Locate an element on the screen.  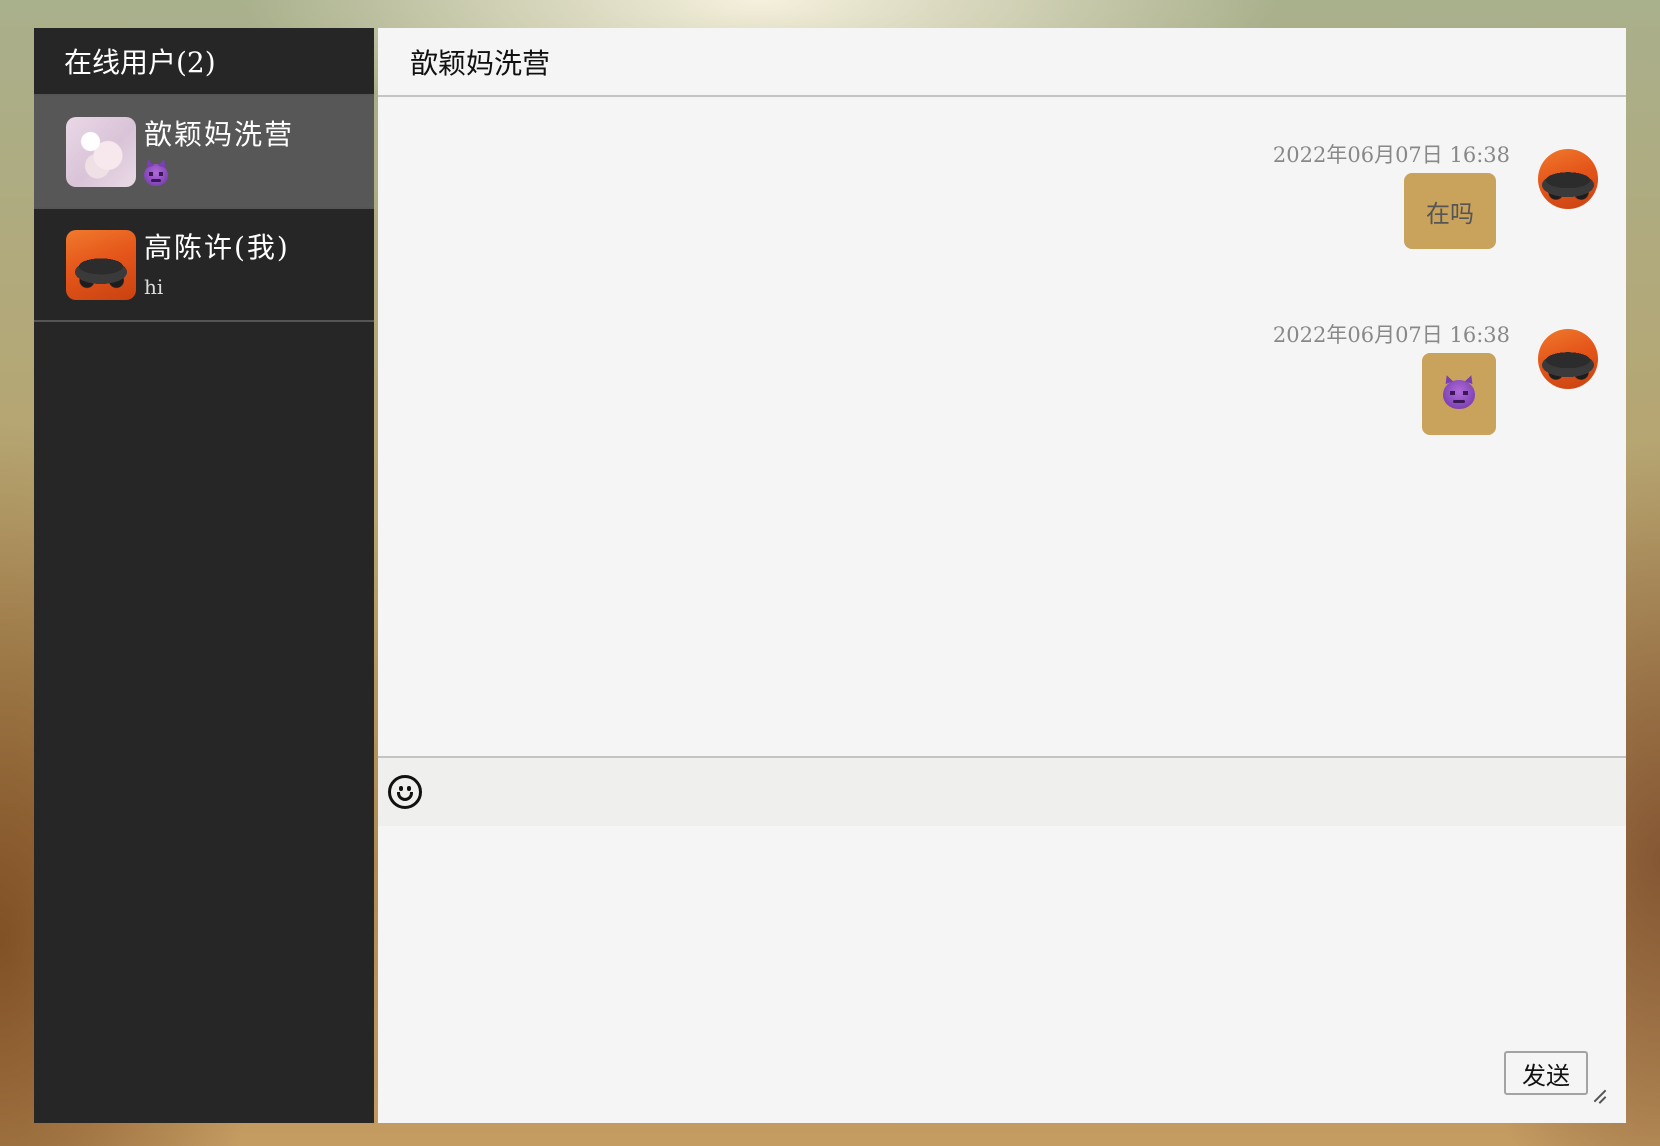
user-name: 高陈许(我) is located at coordinates (217, 247).